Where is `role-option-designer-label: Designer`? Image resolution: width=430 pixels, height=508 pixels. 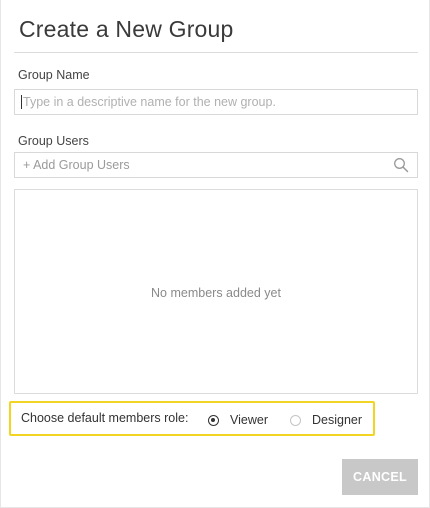
role-option-designer-label: Designer is located at coordinates (337, 420).